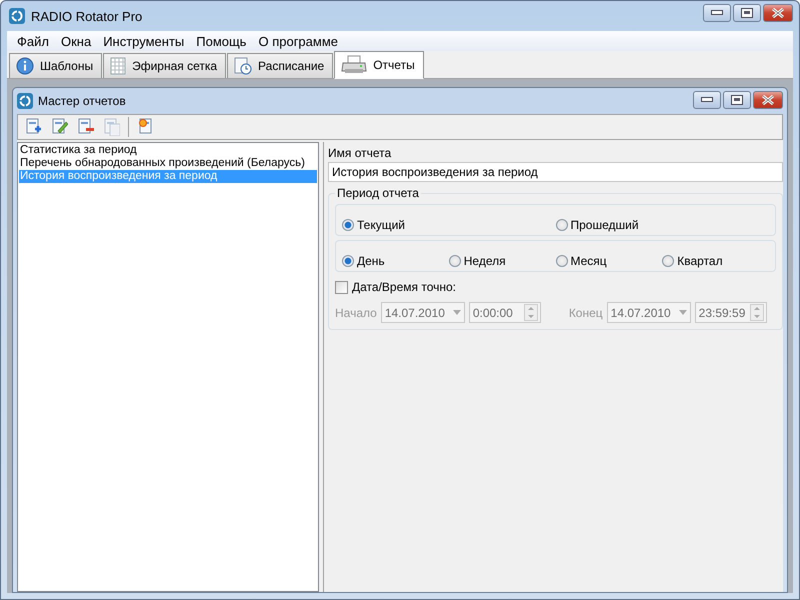 This screenshot has width=800, height=600. What do you see at coordinates (555, 287) in the screenshot?
I see `checkbox: Дата/Время точно:` at bounding box center [555, 287].